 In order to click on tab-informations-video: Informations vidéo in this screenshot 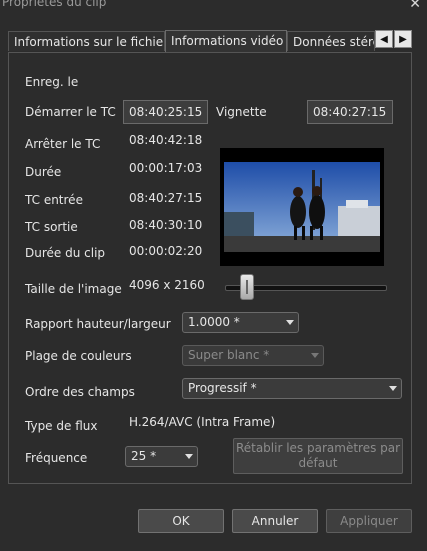, I will do `click(226, 41)`.